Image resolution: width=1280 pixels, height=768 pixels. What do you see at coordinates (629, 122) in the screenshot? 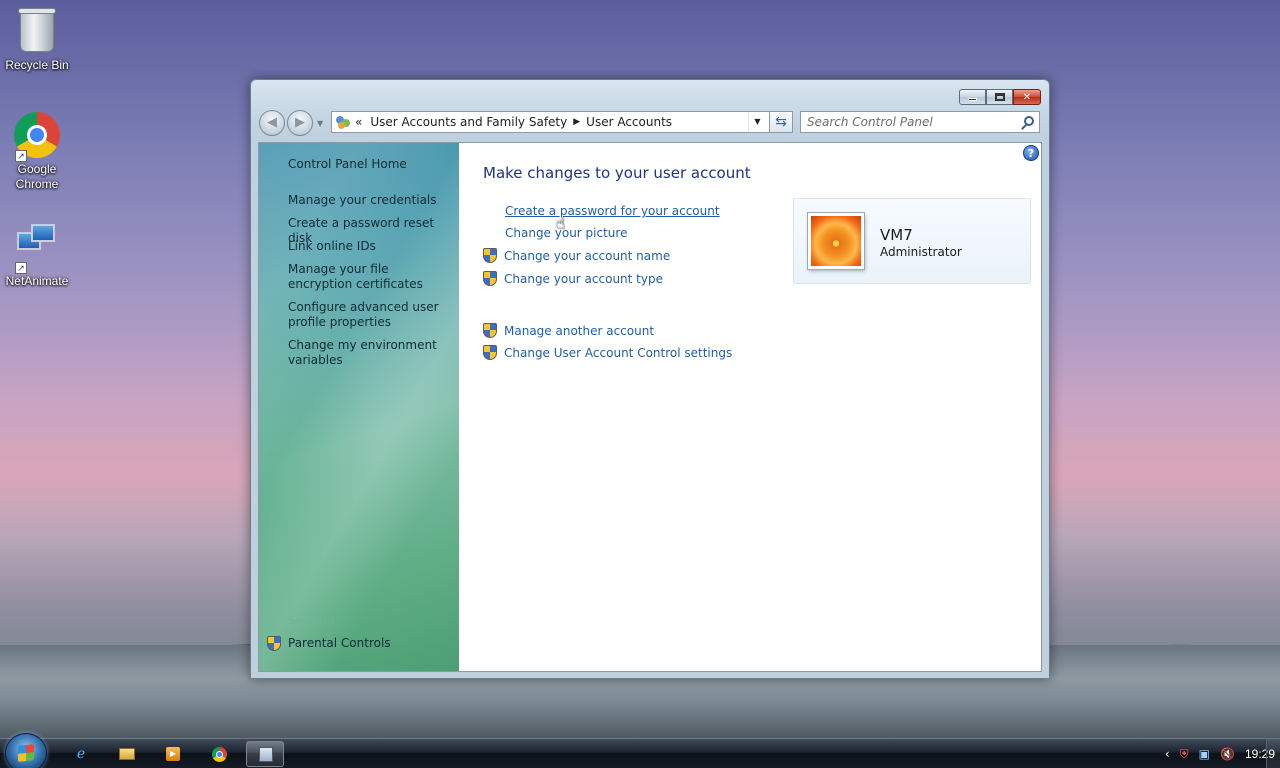
I see `breadcrumb-user-accounts: User Accounts` at bounding box center [629, 122].